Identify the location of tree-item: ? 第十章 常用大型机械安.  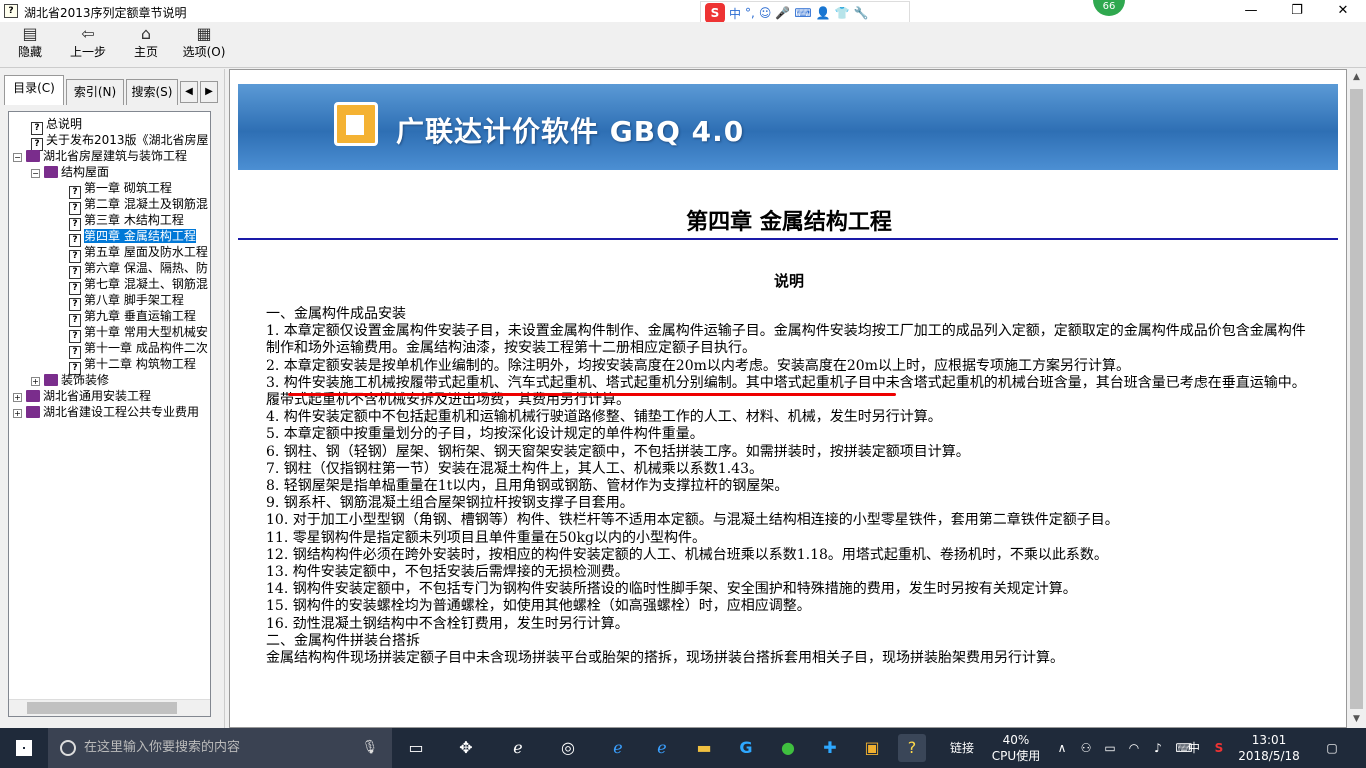
(138, 333).